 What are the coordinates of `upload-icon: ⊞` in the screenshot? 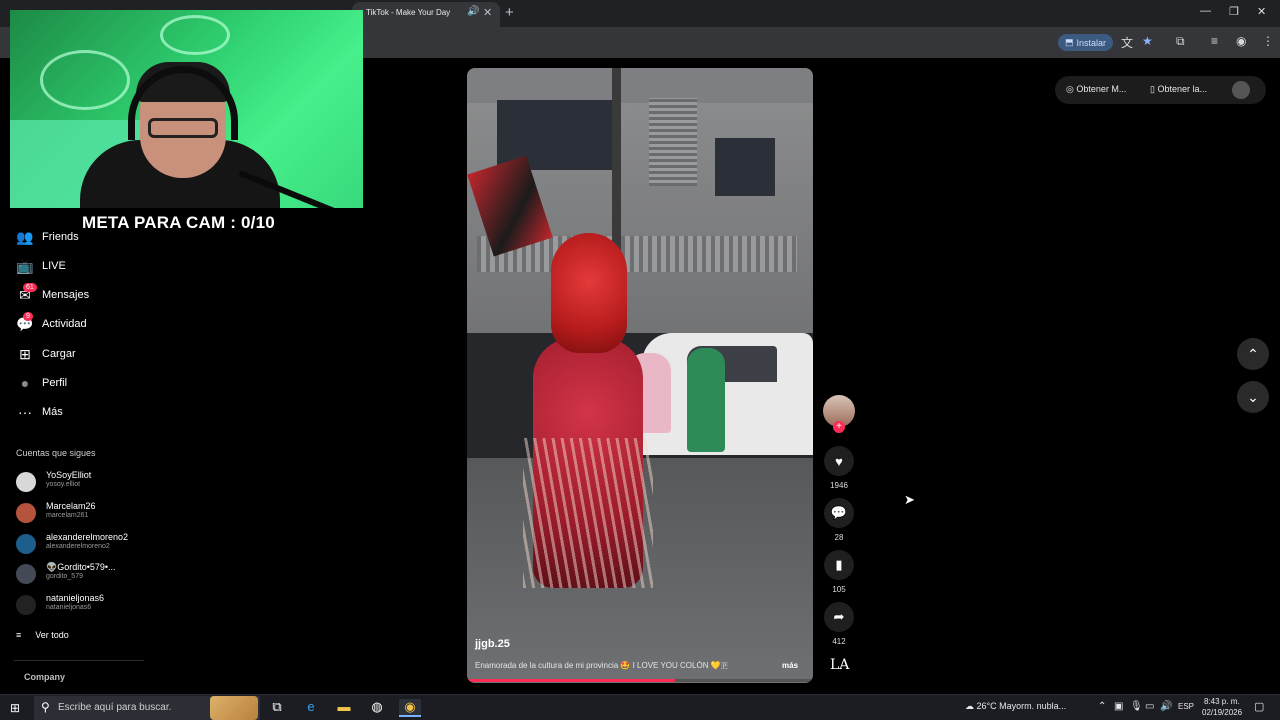 It's located at (25, 353).